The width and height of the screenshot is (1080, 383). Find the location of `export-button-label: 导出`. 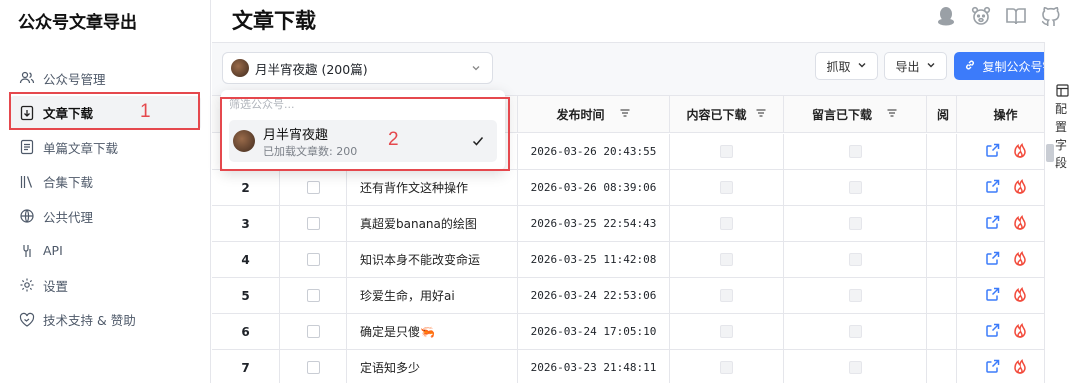

export-button-label: 导出 is located at coordinates (907, 66).